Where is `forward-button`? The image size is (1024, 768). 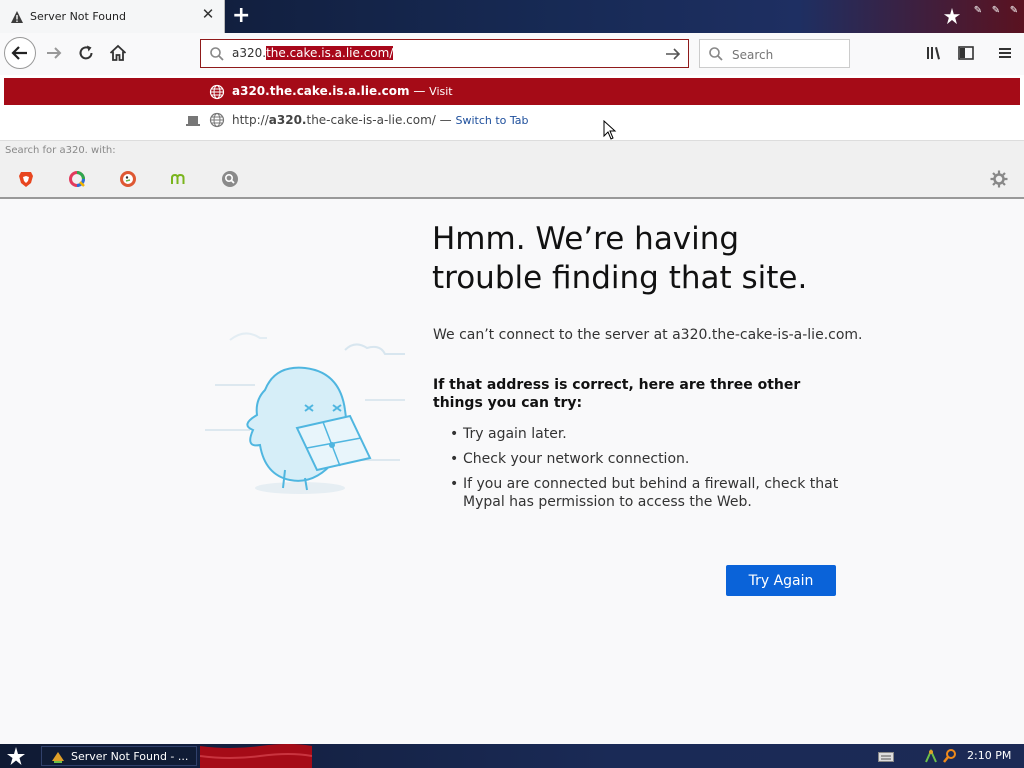 forward-button is located at coordinates (54, 53).